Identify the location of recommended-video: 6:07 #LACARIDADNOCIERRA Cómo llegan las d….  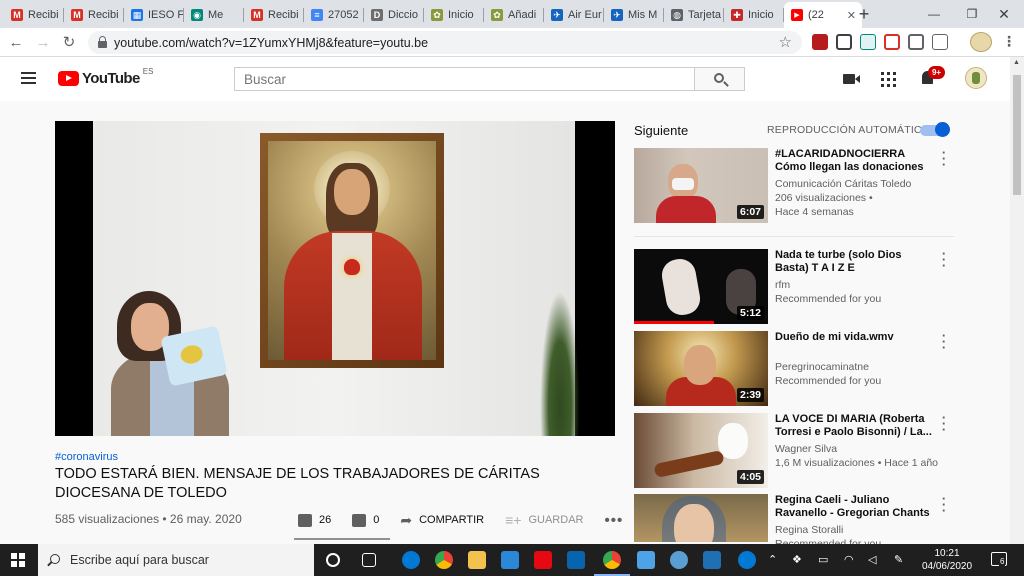
(794, 184).